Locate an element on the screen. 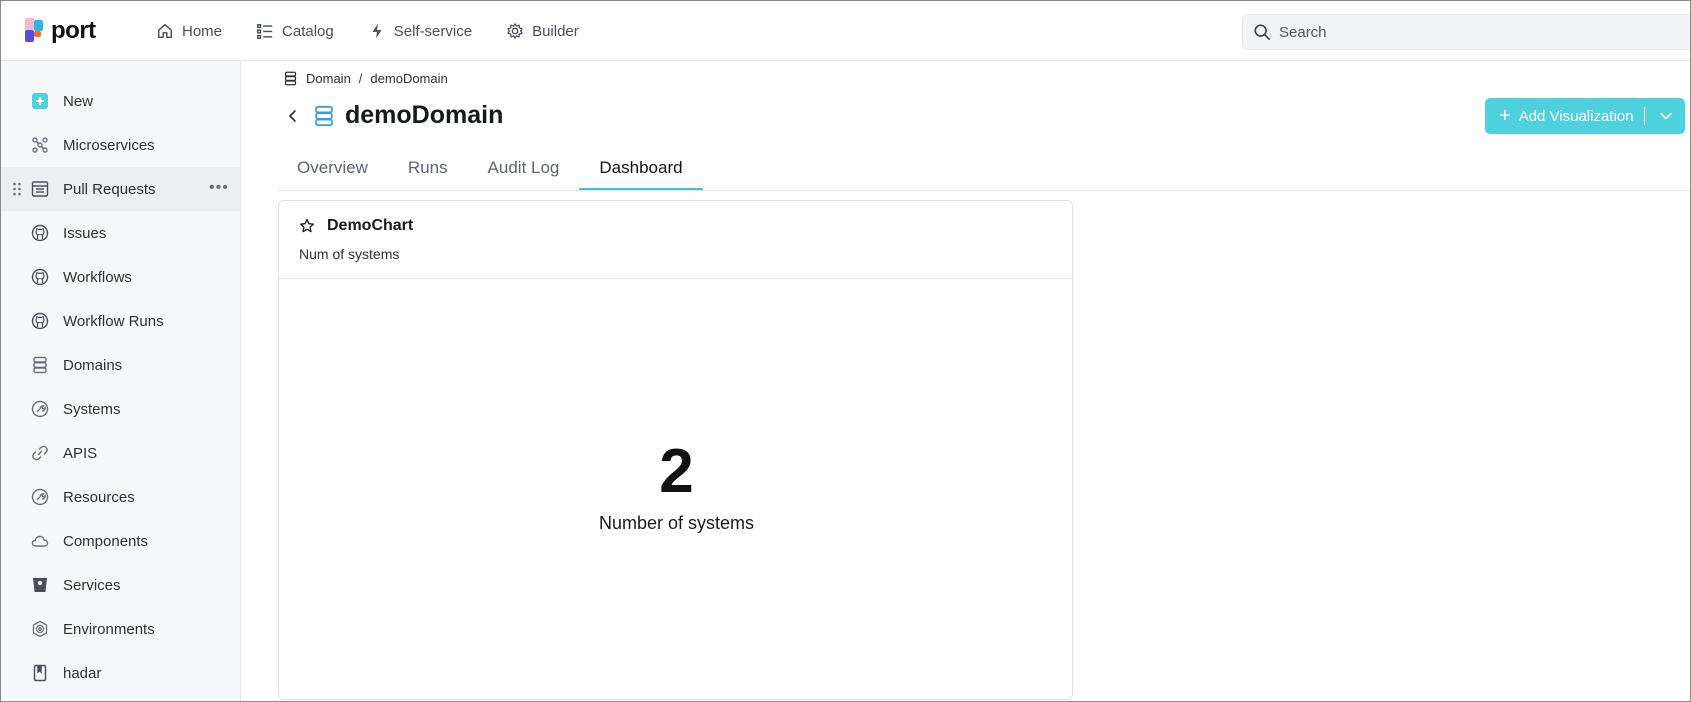  page-title: demoDomain is located at coordinates (424, 115).